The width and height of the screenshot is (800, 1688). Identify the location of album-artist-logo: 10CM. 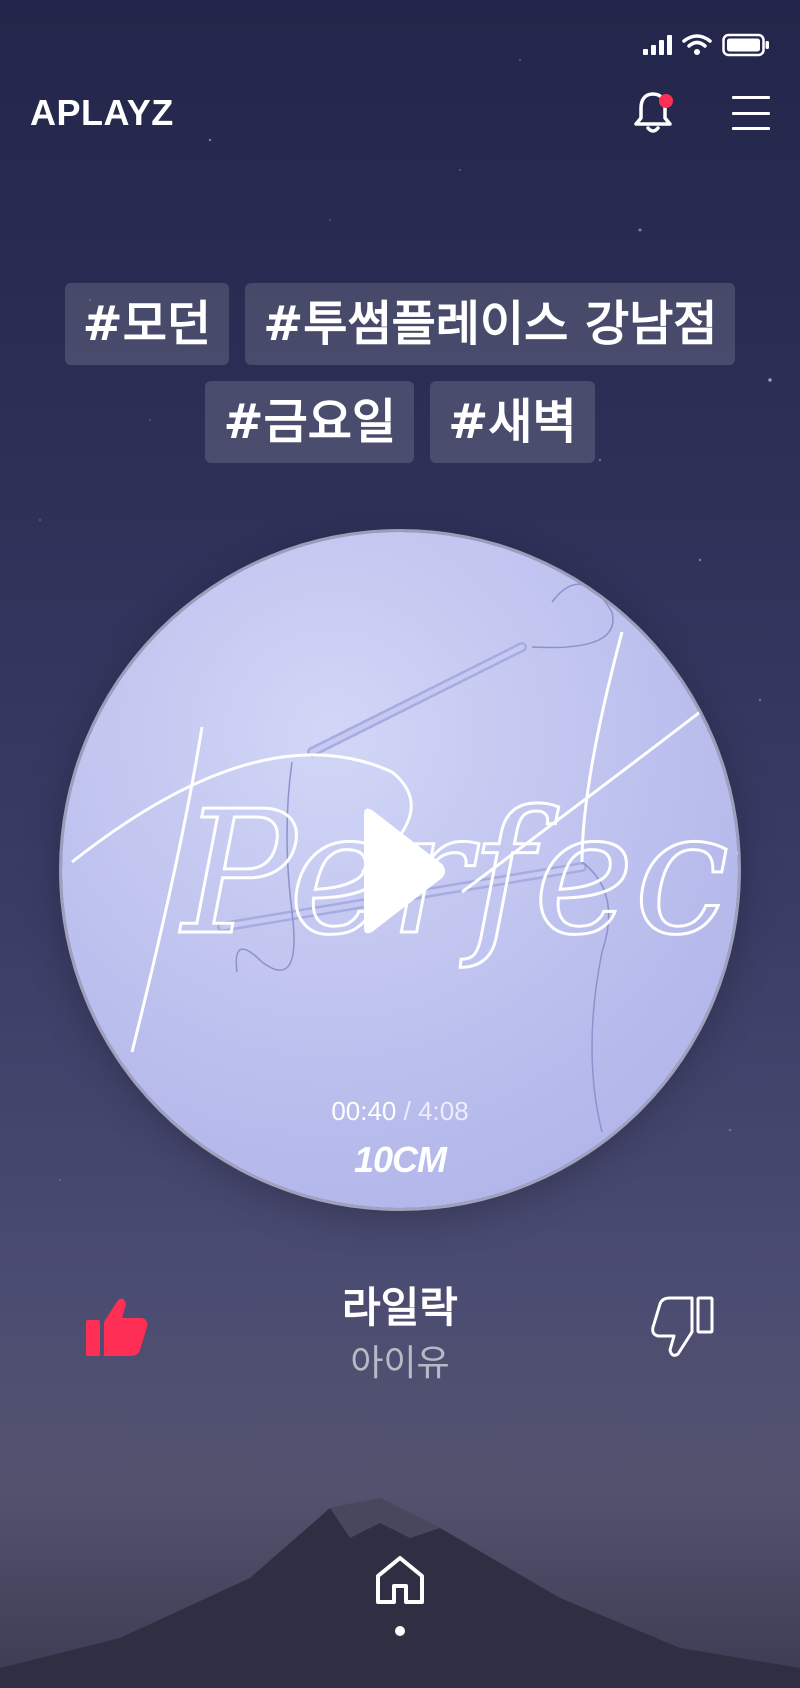
(400, 1159).